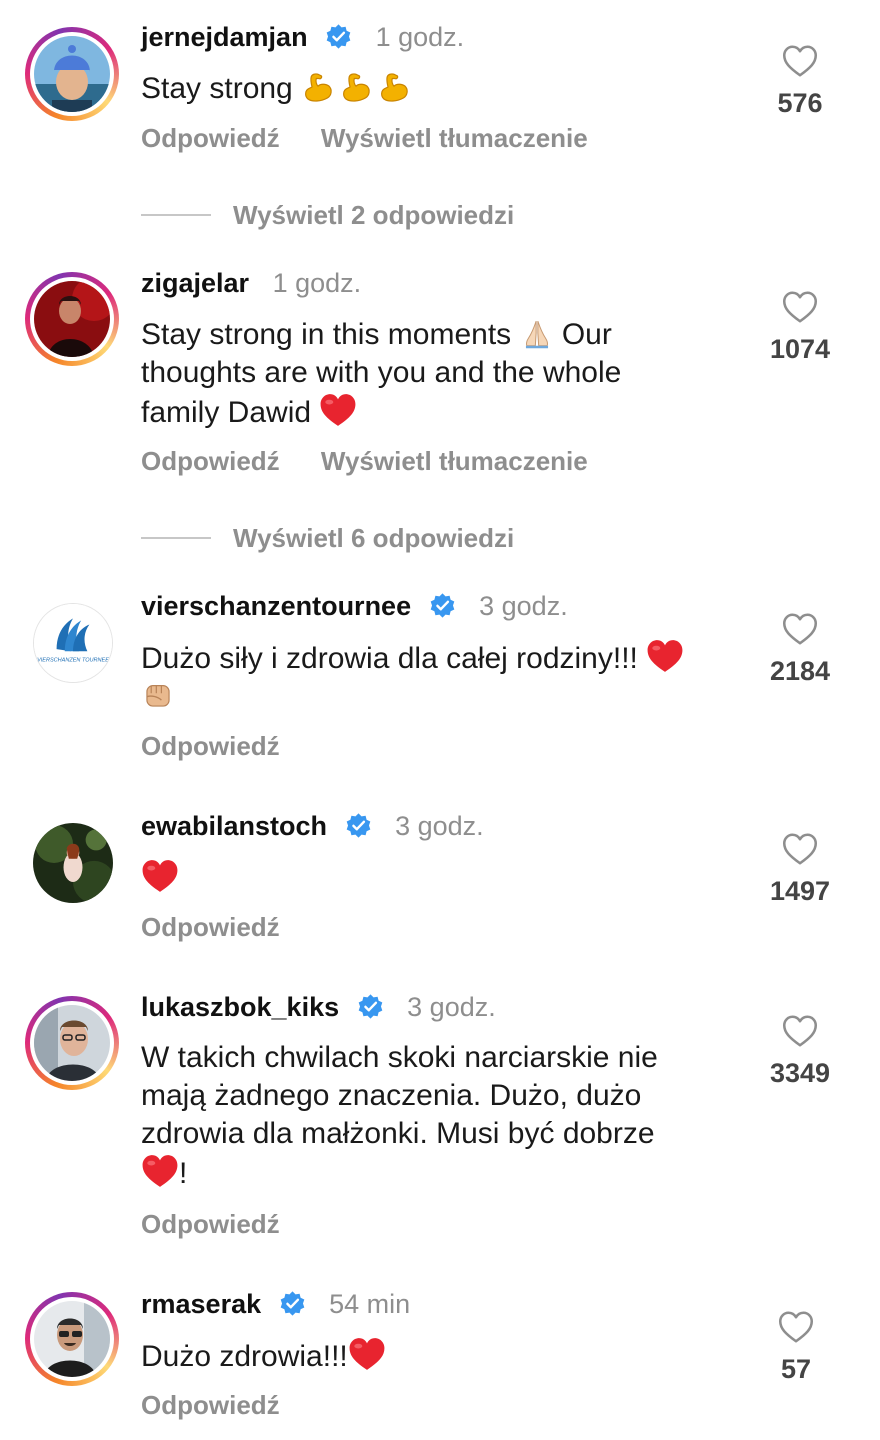  I want to click on username: rmaserak 54 min, so click(275, 1304).